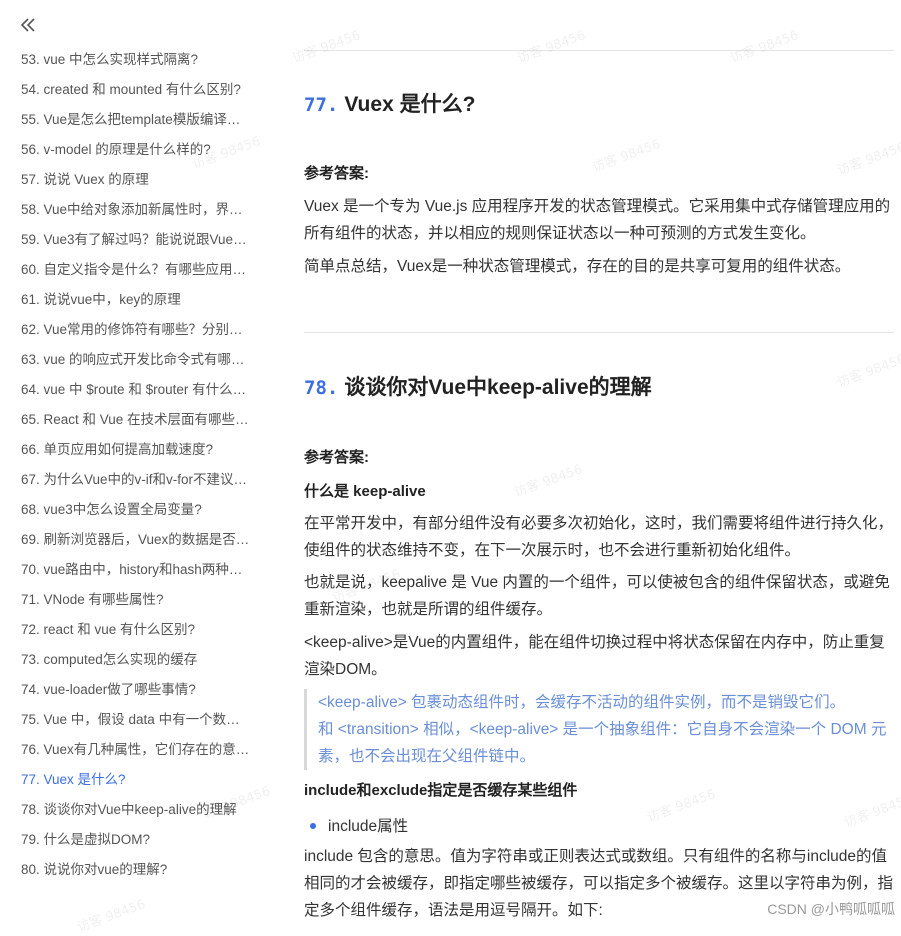 The width and height of the screenshot is (901, 936). I want to click on double-chevron-left-icon, so click(27, 25).